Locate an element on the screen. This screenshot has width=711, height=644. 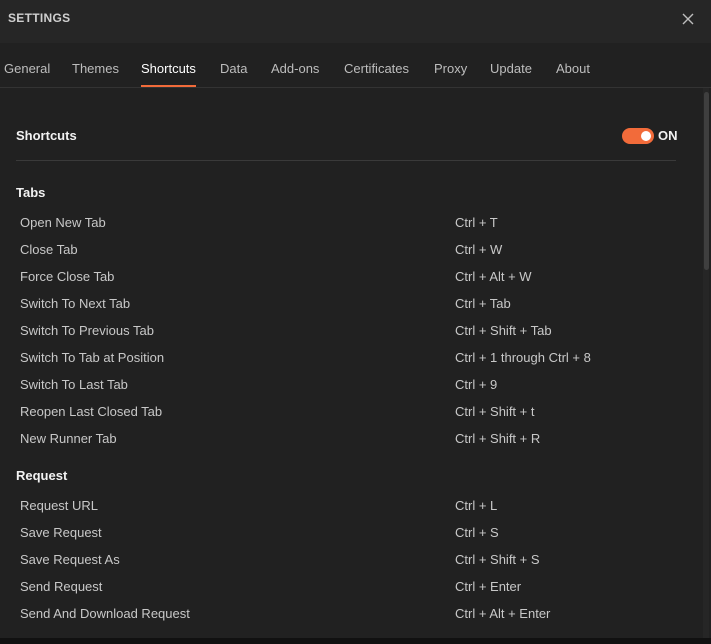
shortcut-name: New Runner Tab is located at coordinates (68, 438).